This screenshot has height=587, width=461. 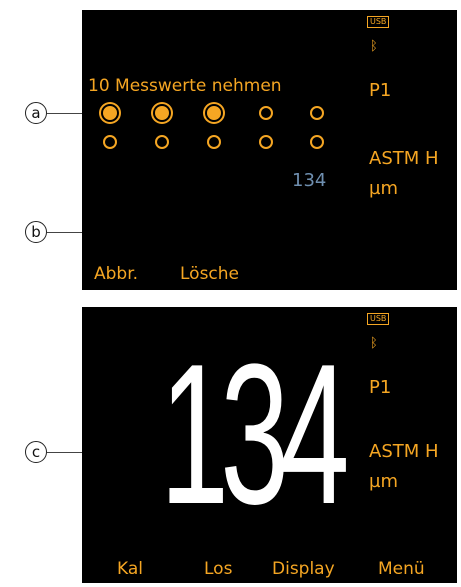 I want to click on slot-2-filled, so click(x=162, y=113).